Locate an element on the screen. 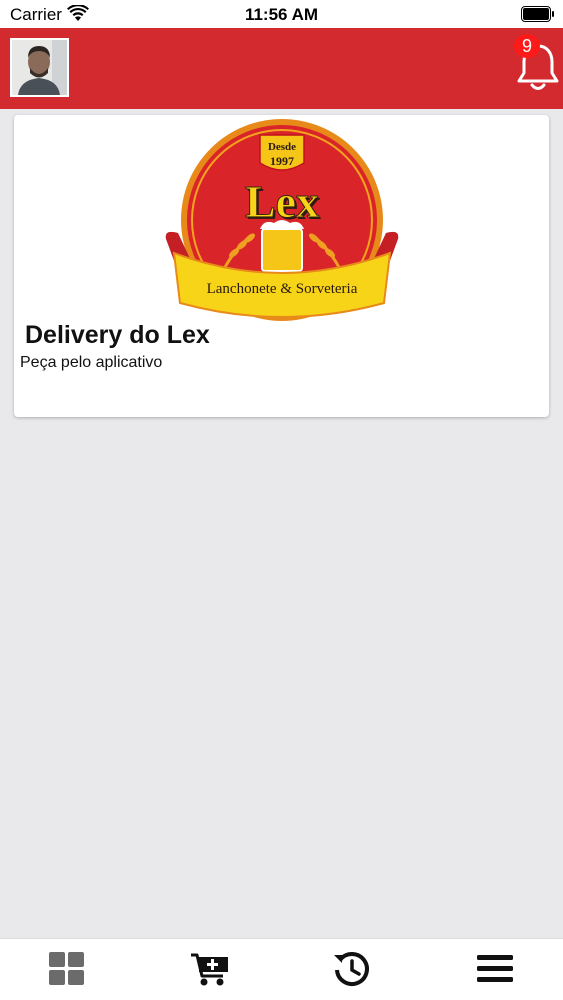 This screenshot has width=563, height=1000. logo-year: 1997 is located at coordinates (282, 161).